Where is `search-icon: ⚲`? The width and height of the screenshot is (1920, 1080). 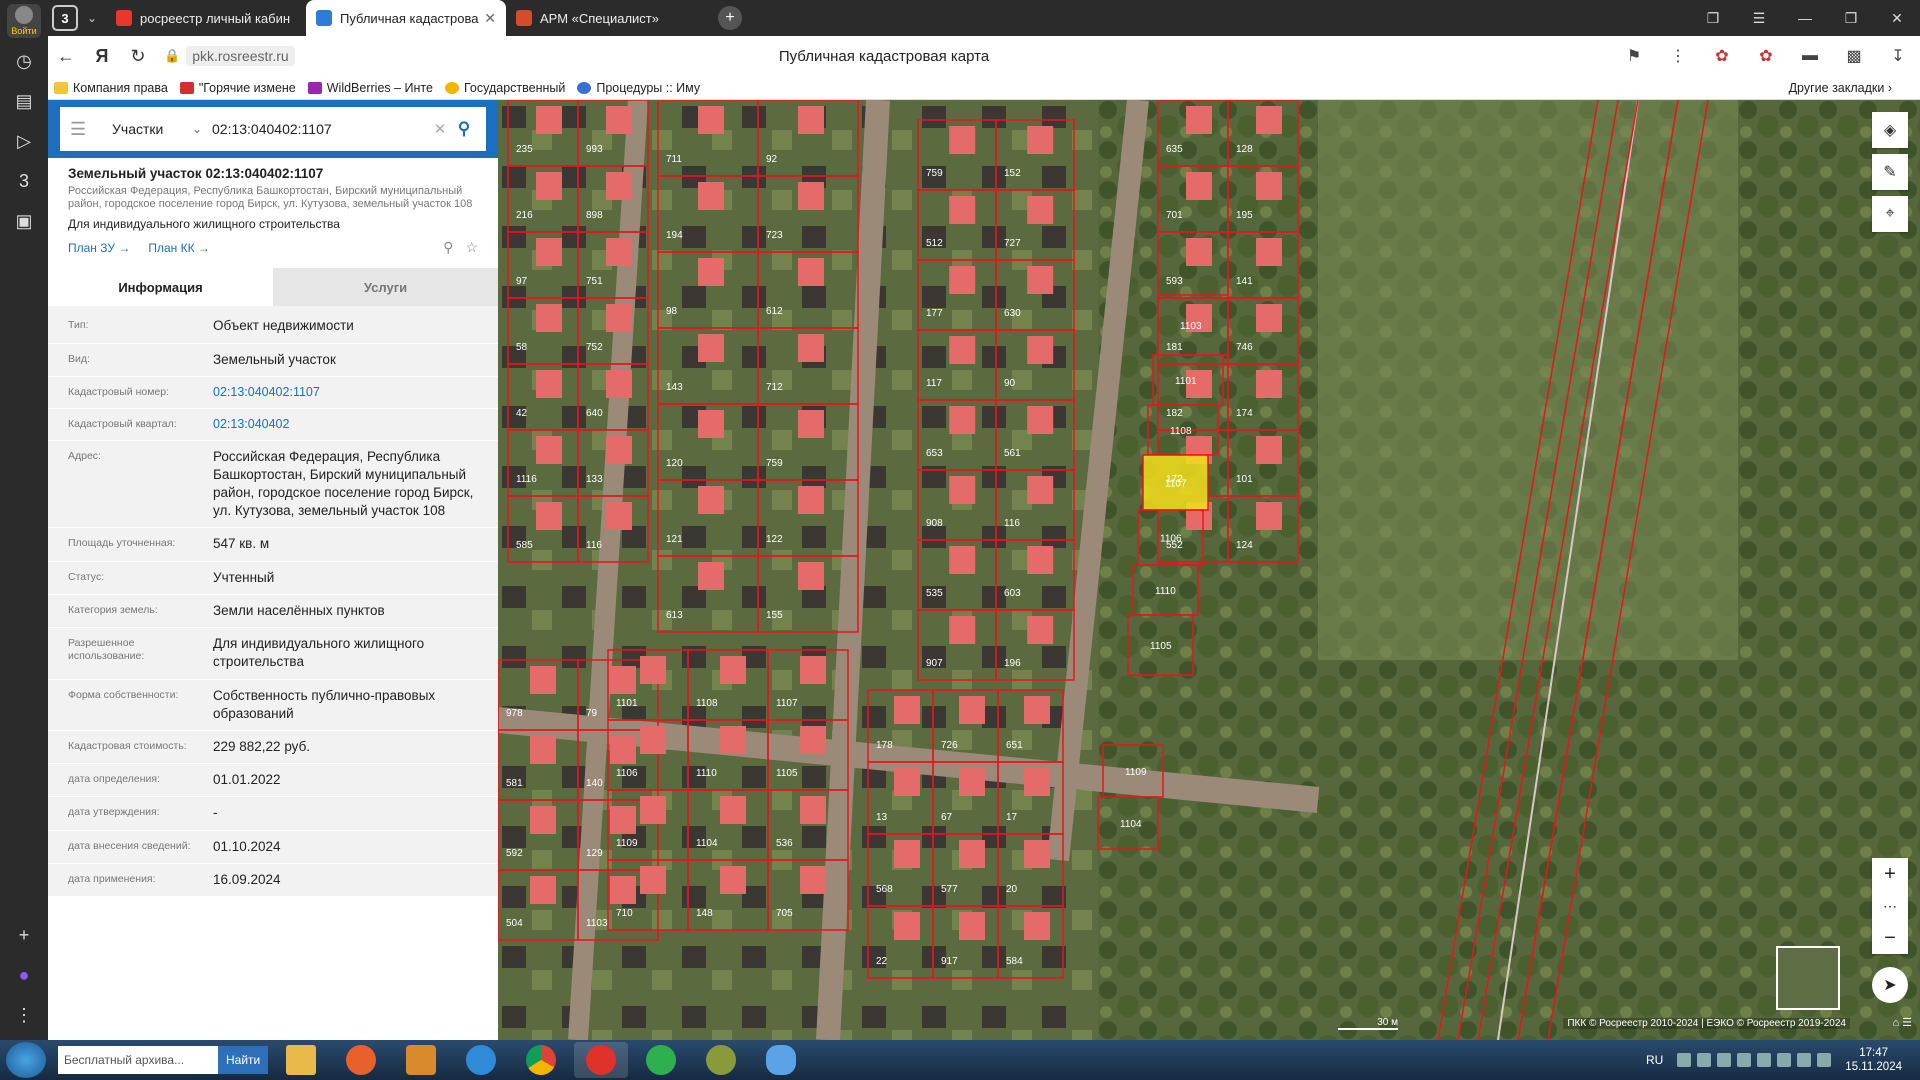 search-icon: ⚲ is located at coordinates (464, 129).